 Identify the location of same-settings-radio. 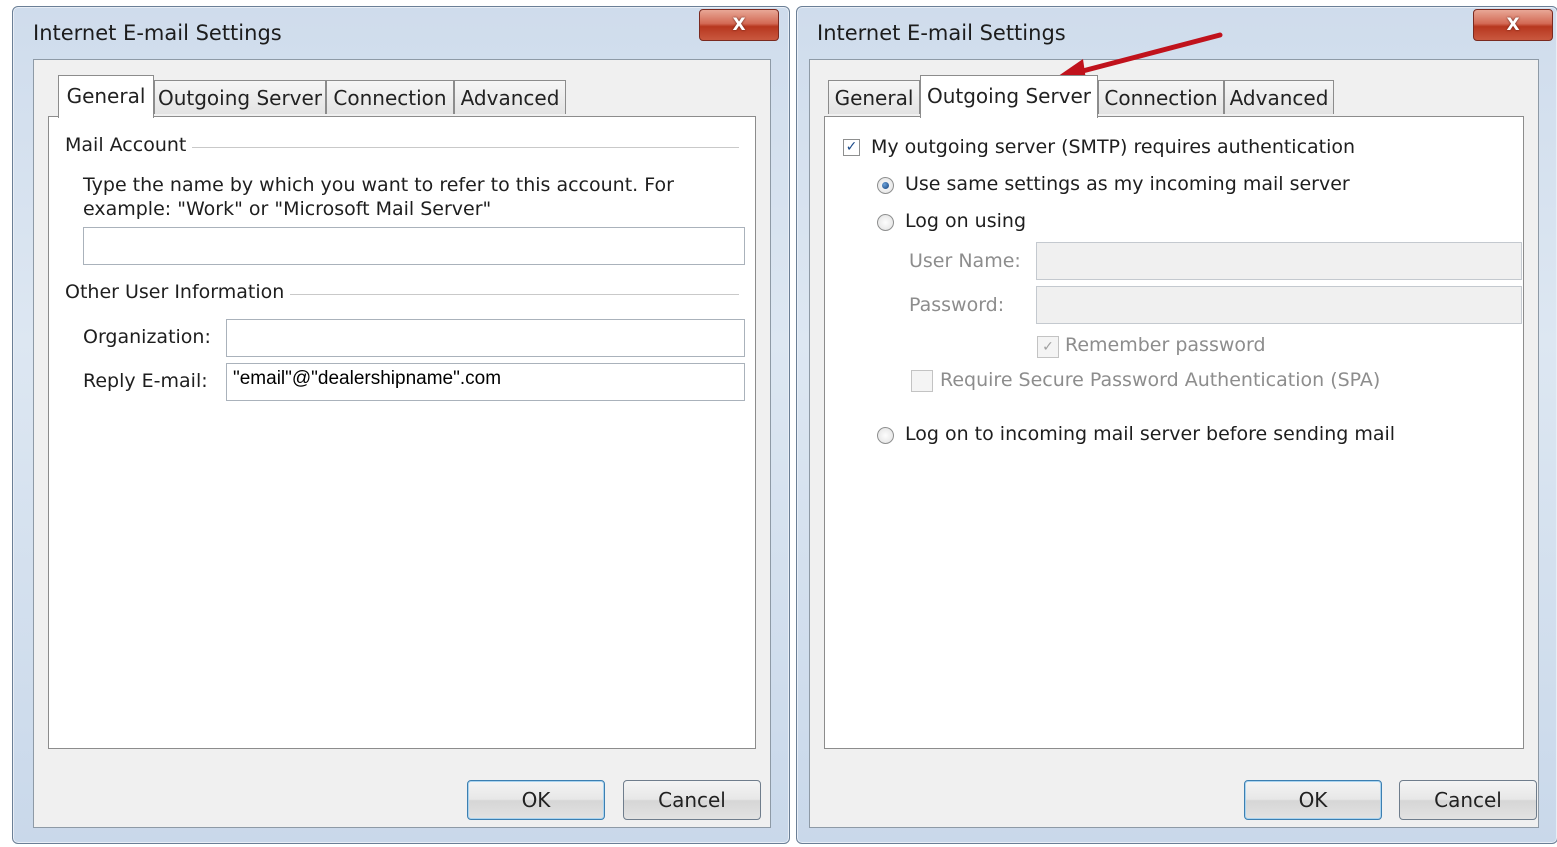
(885, 185).